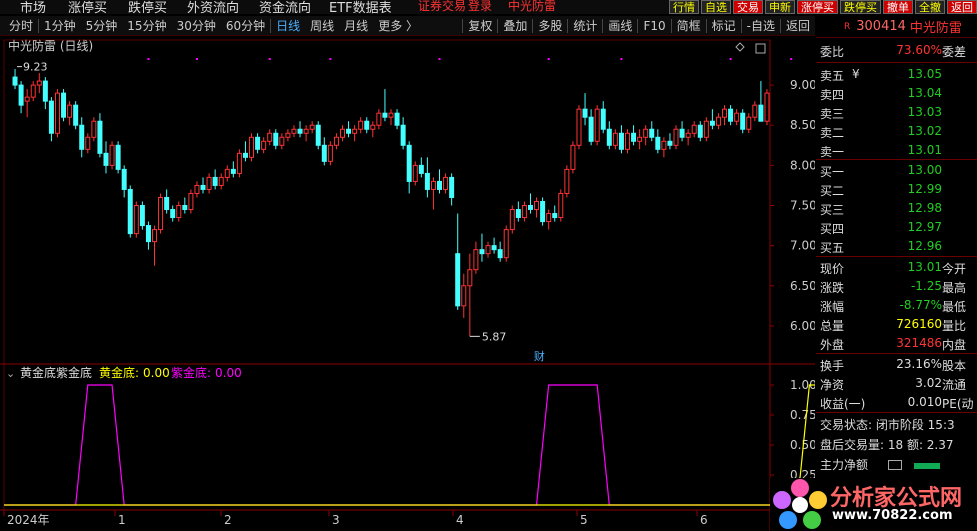  What do you see at coordinates (494, 336) in the screenshot?
I see `low-annotation: 5.87` at bounding box center [494, 336].